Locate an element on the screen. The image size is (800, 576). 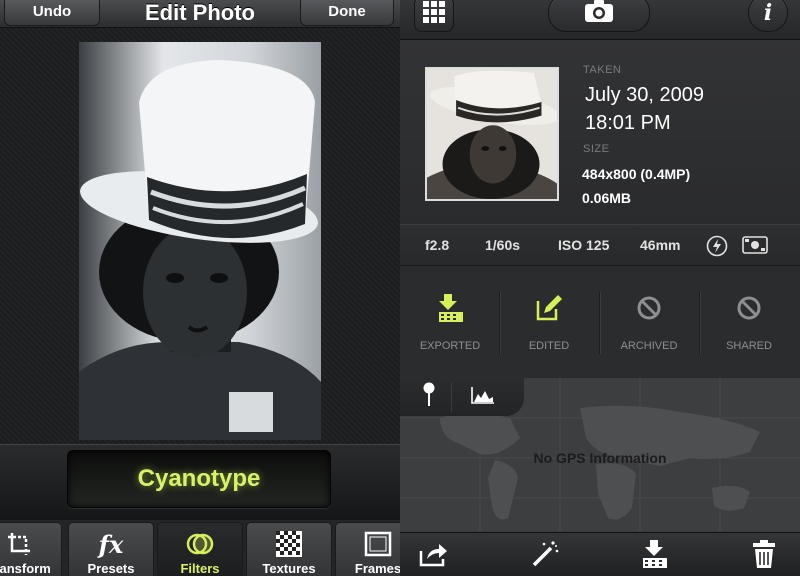
tab-textures: Textures is located at coordinates (289, 549).